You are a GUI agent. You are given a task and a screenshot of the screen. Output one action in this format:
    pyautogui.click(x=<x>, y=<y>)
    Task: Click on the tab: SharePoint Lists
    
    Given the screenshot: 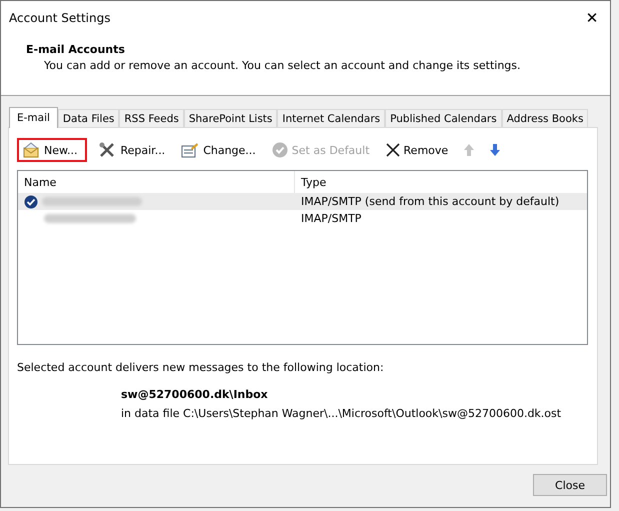 What is the action you would take?
    pyautogui.click(x=231, y=118)
    